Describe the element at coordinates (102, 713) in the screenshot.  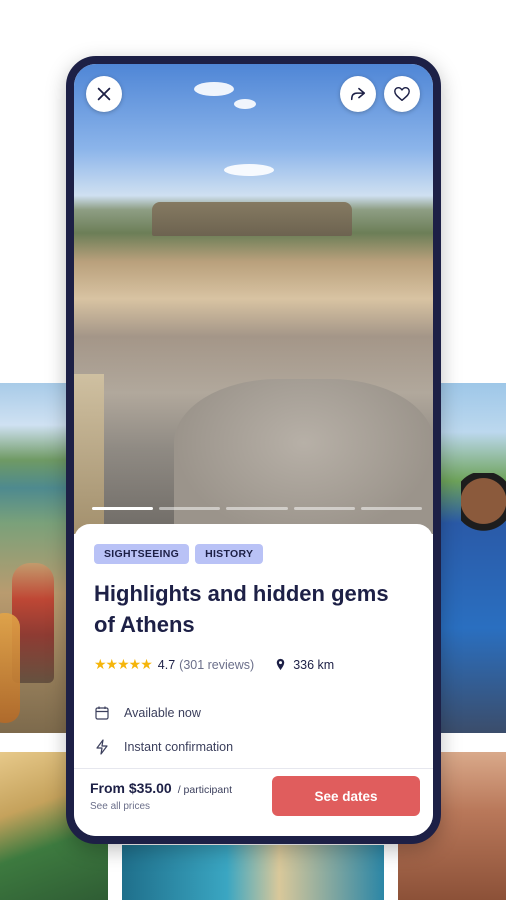
I see `calendar-icon` at that location.